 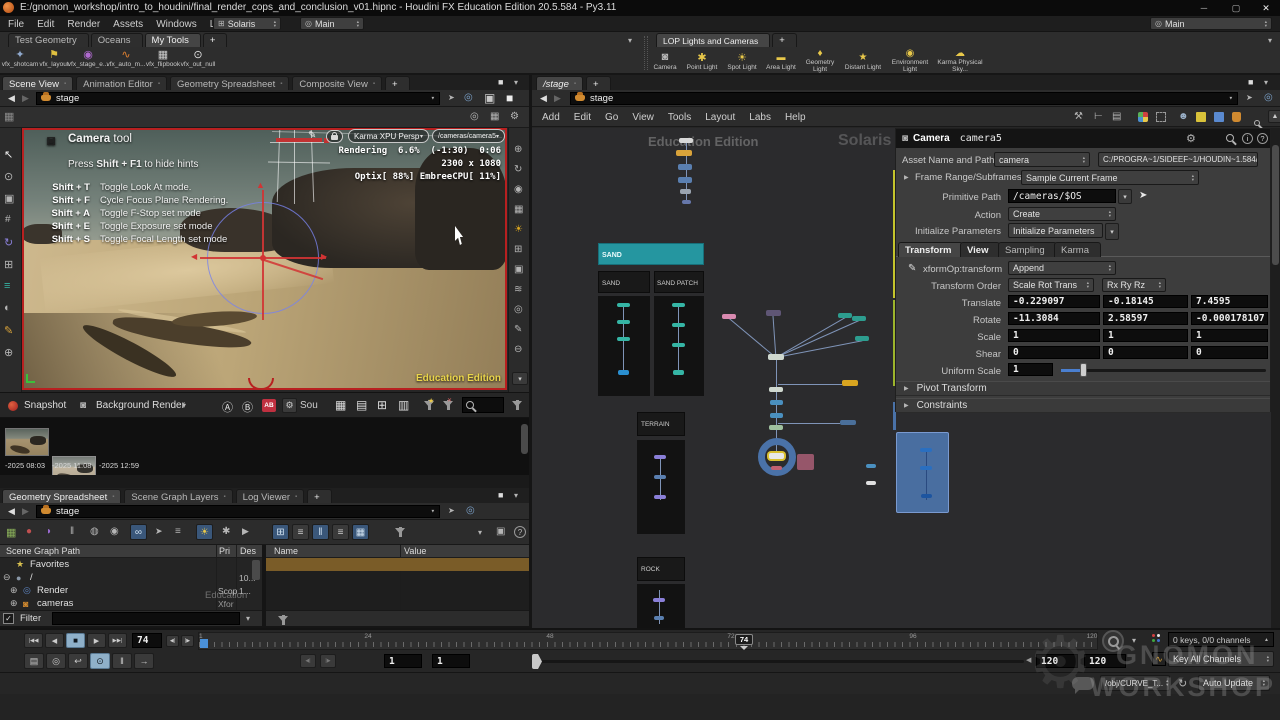 What do you see at coordinates (1204, 8) in the screenshot?
I see `minimize-button: ─` at bounding box center [1204, 8].